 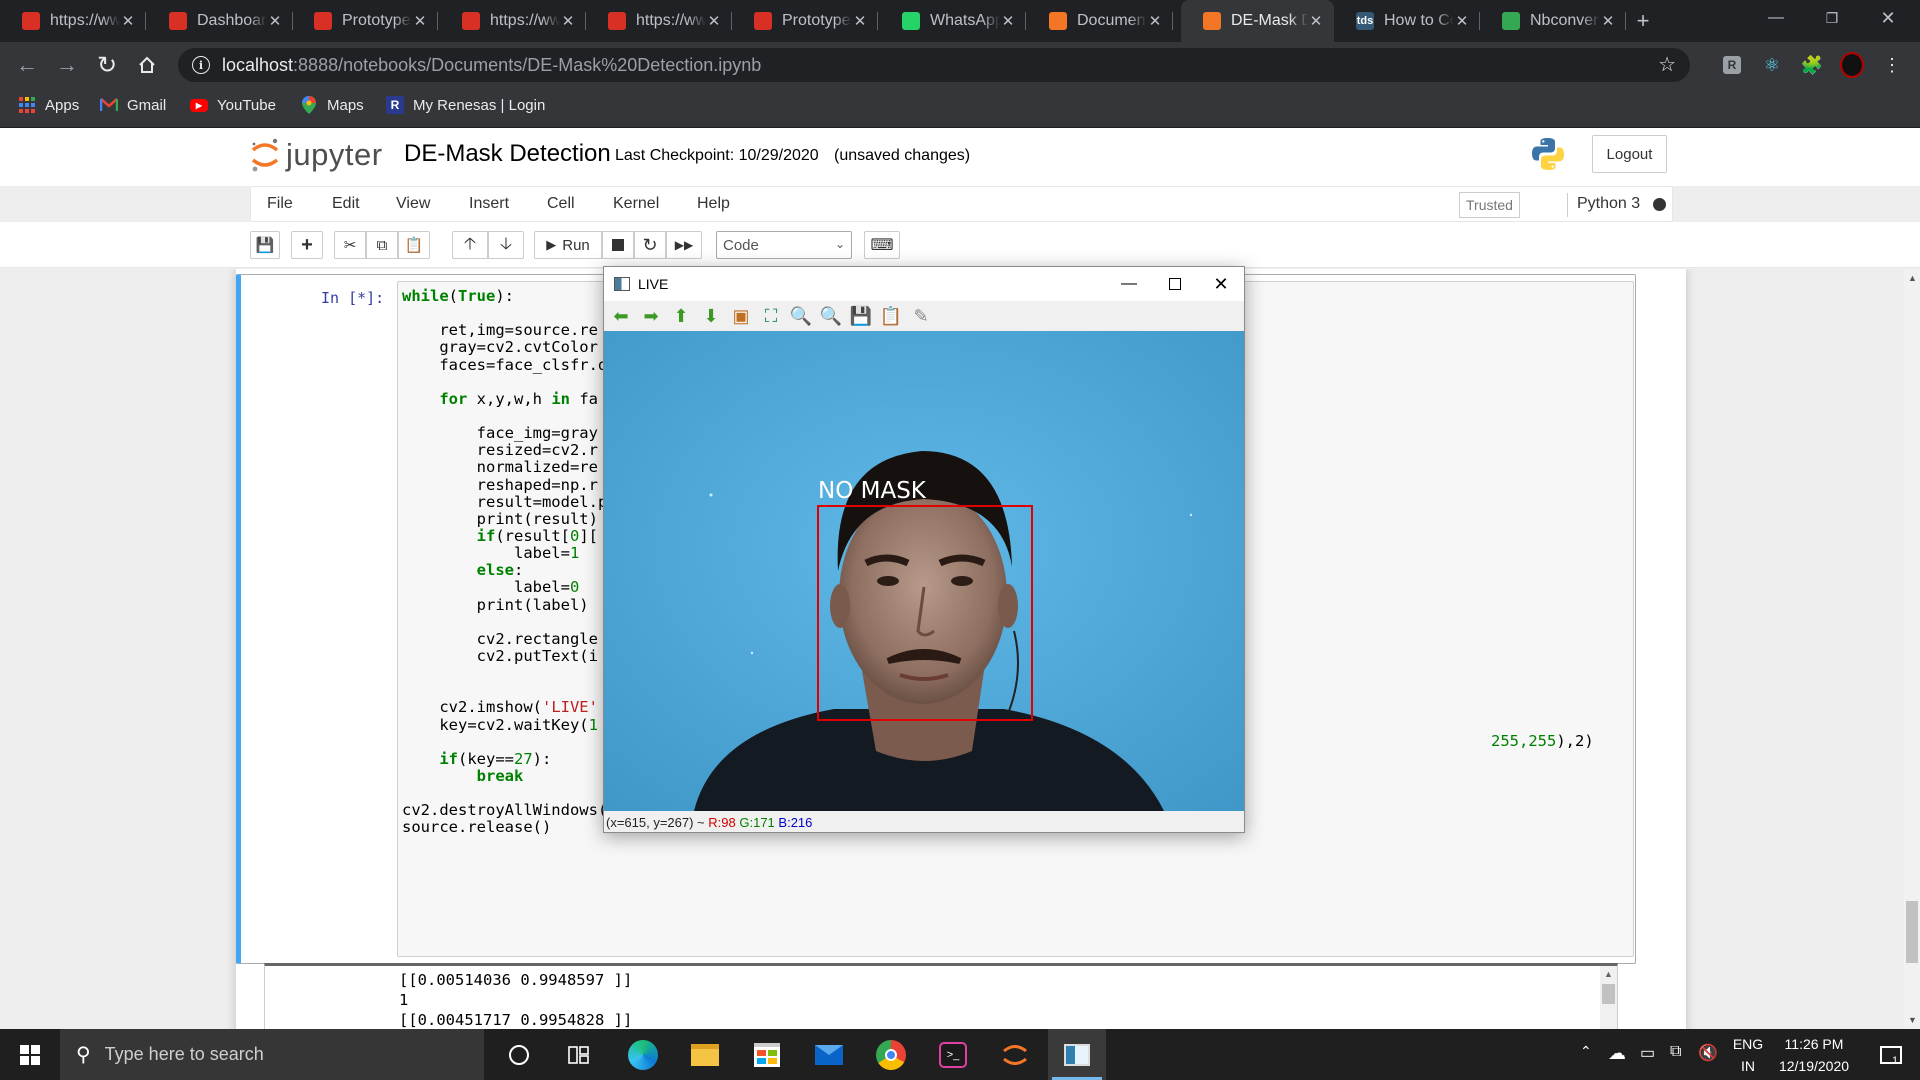 I want to click on volume-muted-icon: 🔇, so click(x=1708, y=1053).